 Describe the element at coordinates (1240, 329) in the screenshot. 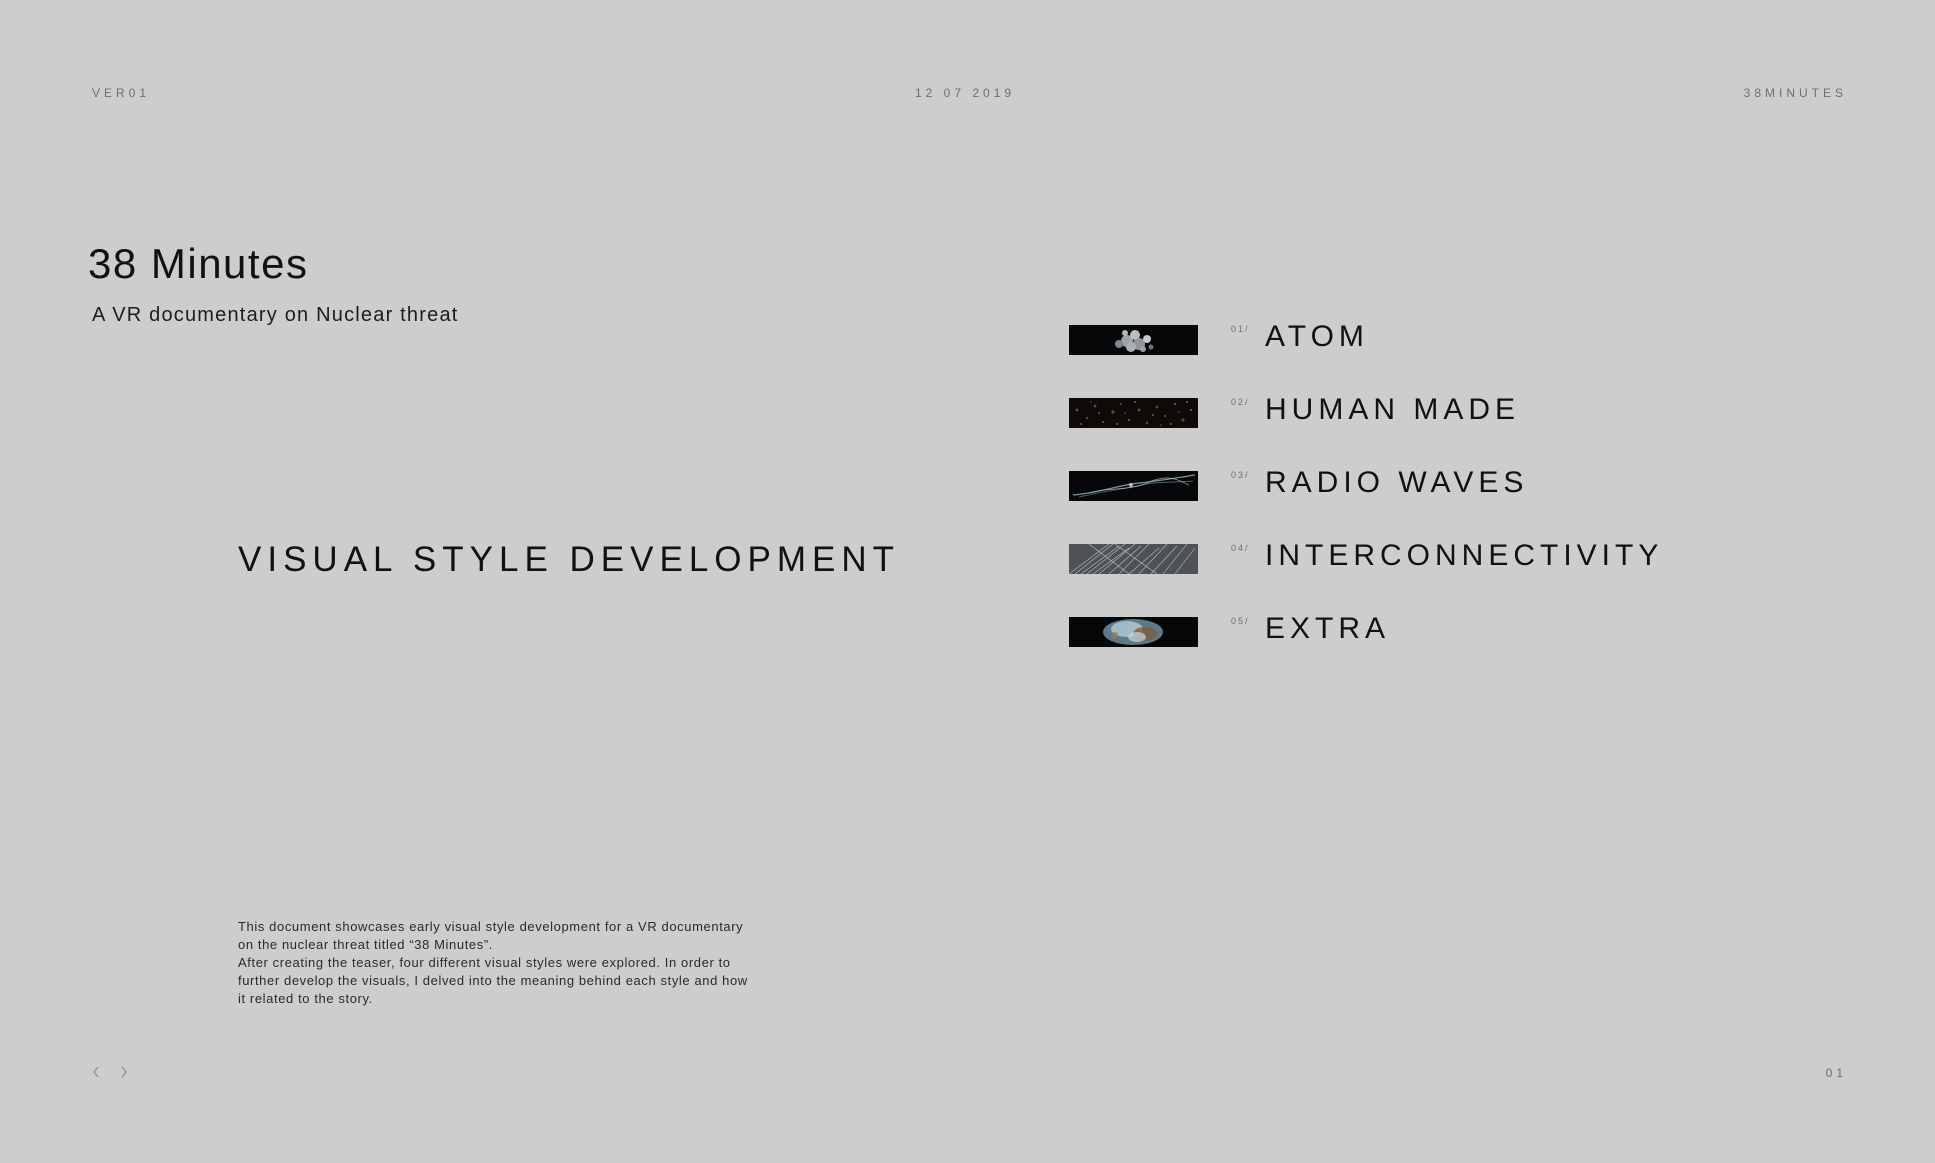

I see `toc-number: 01/` at that location.